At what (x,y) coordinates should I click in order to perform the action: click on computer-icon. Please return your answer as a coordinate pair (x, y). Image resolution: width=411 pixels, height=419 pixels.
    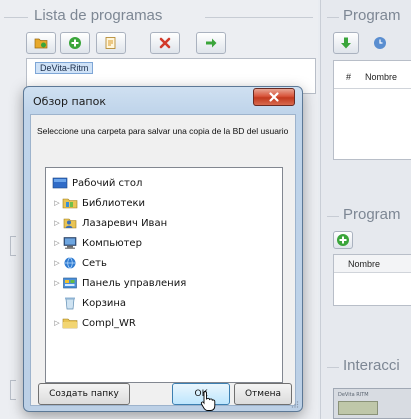
    Looking at the image, I should click on (70, 243).